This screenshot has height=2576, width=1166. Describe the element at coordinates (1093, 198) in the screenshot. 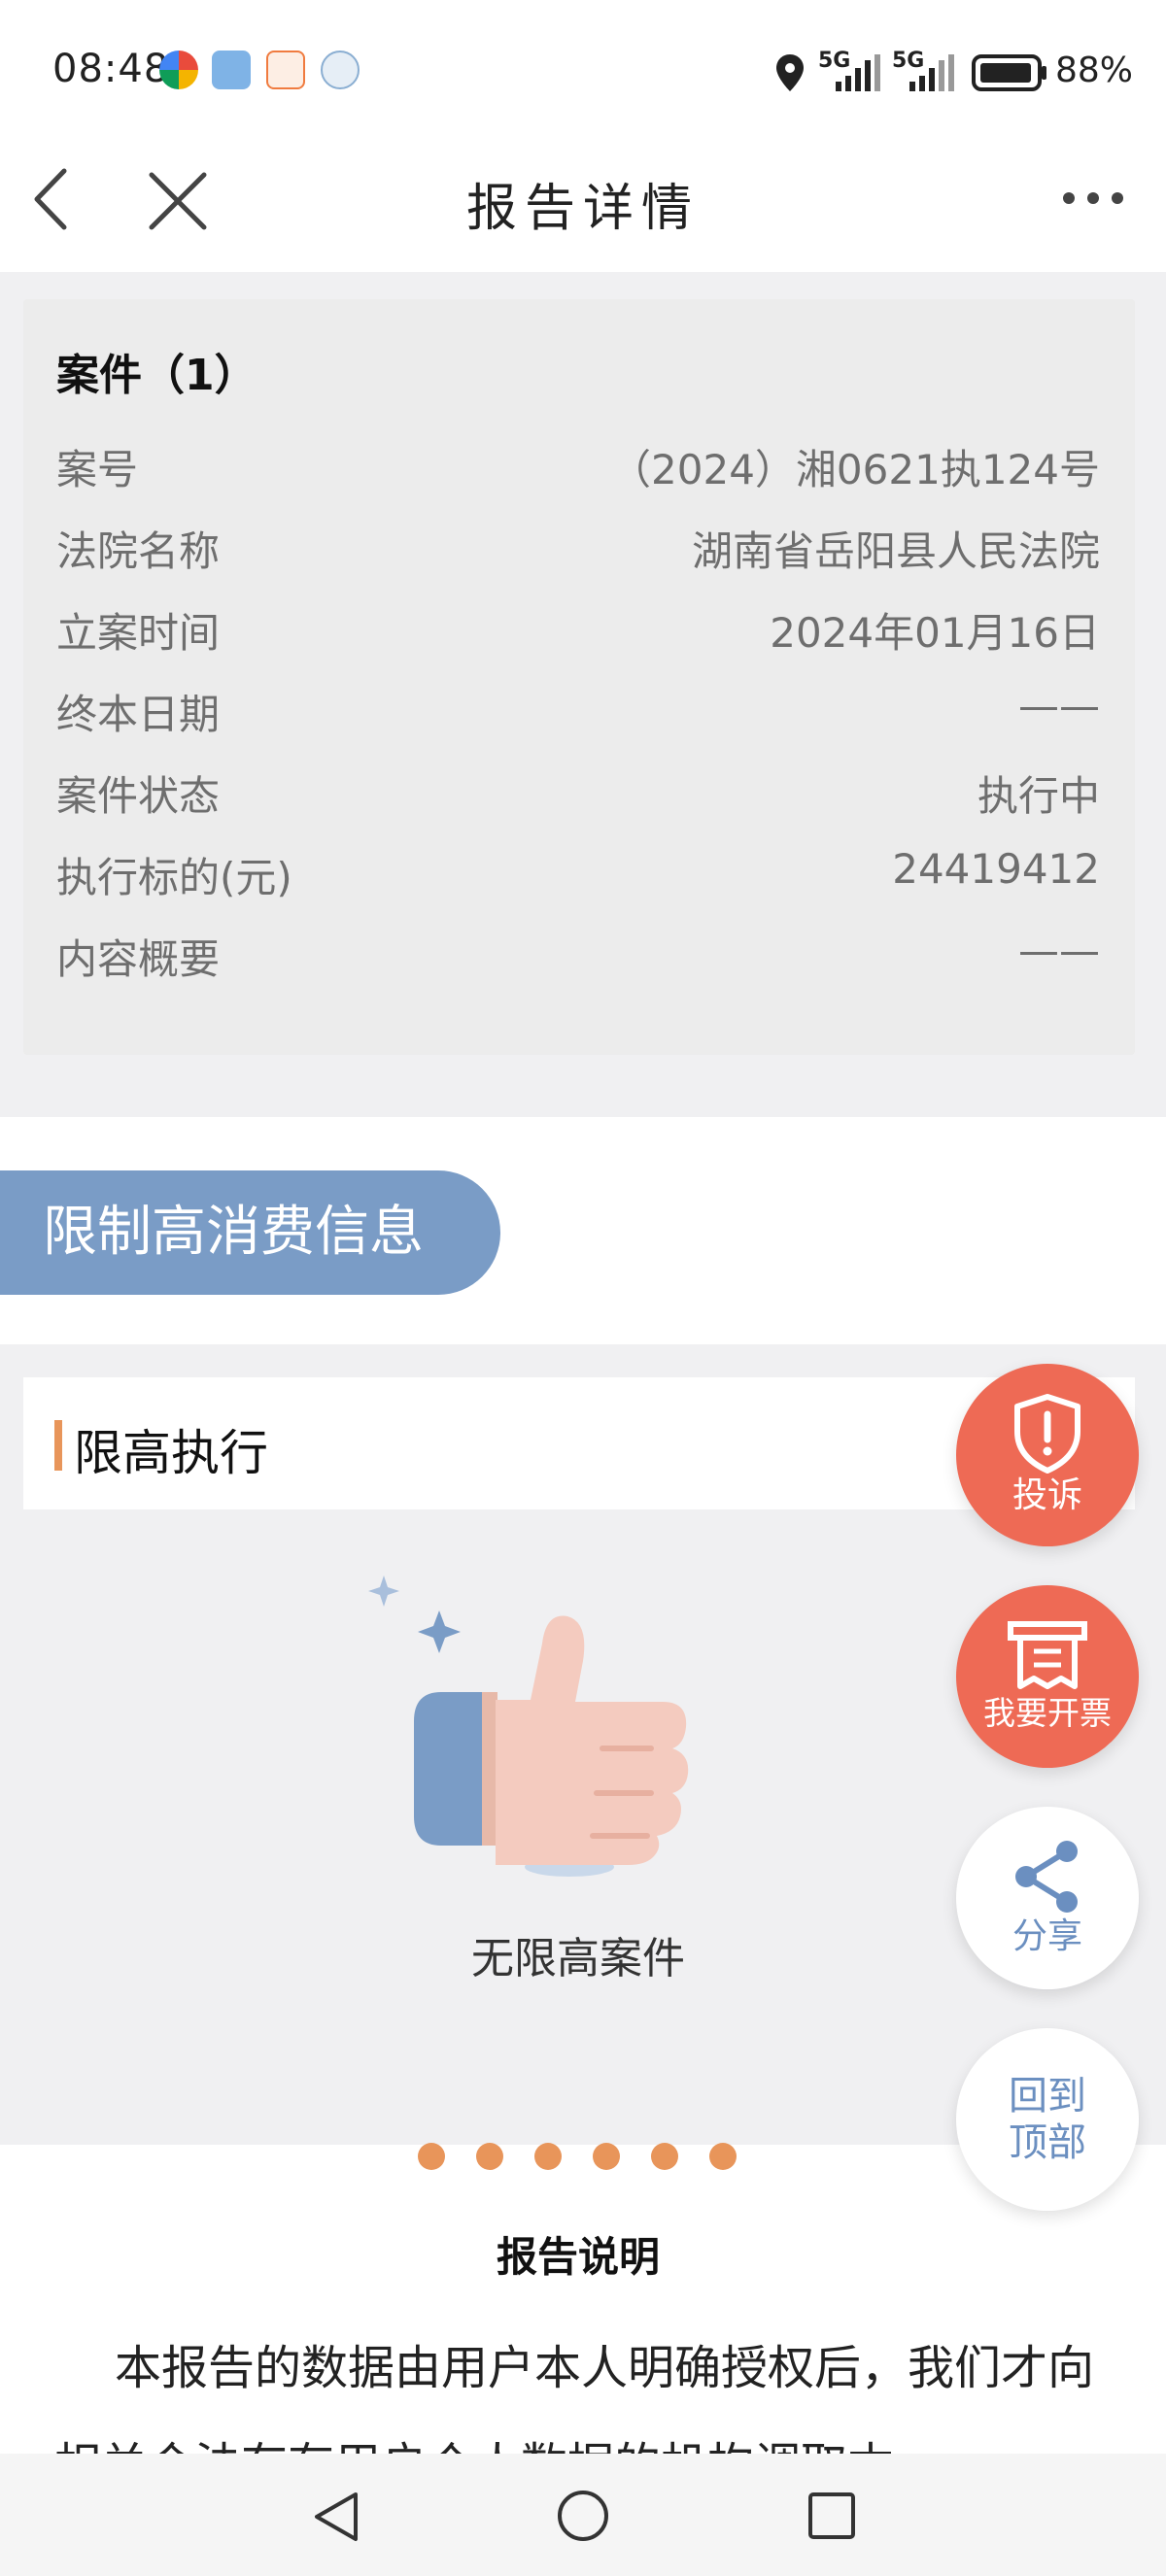

I see `more-options-icon` at that location.